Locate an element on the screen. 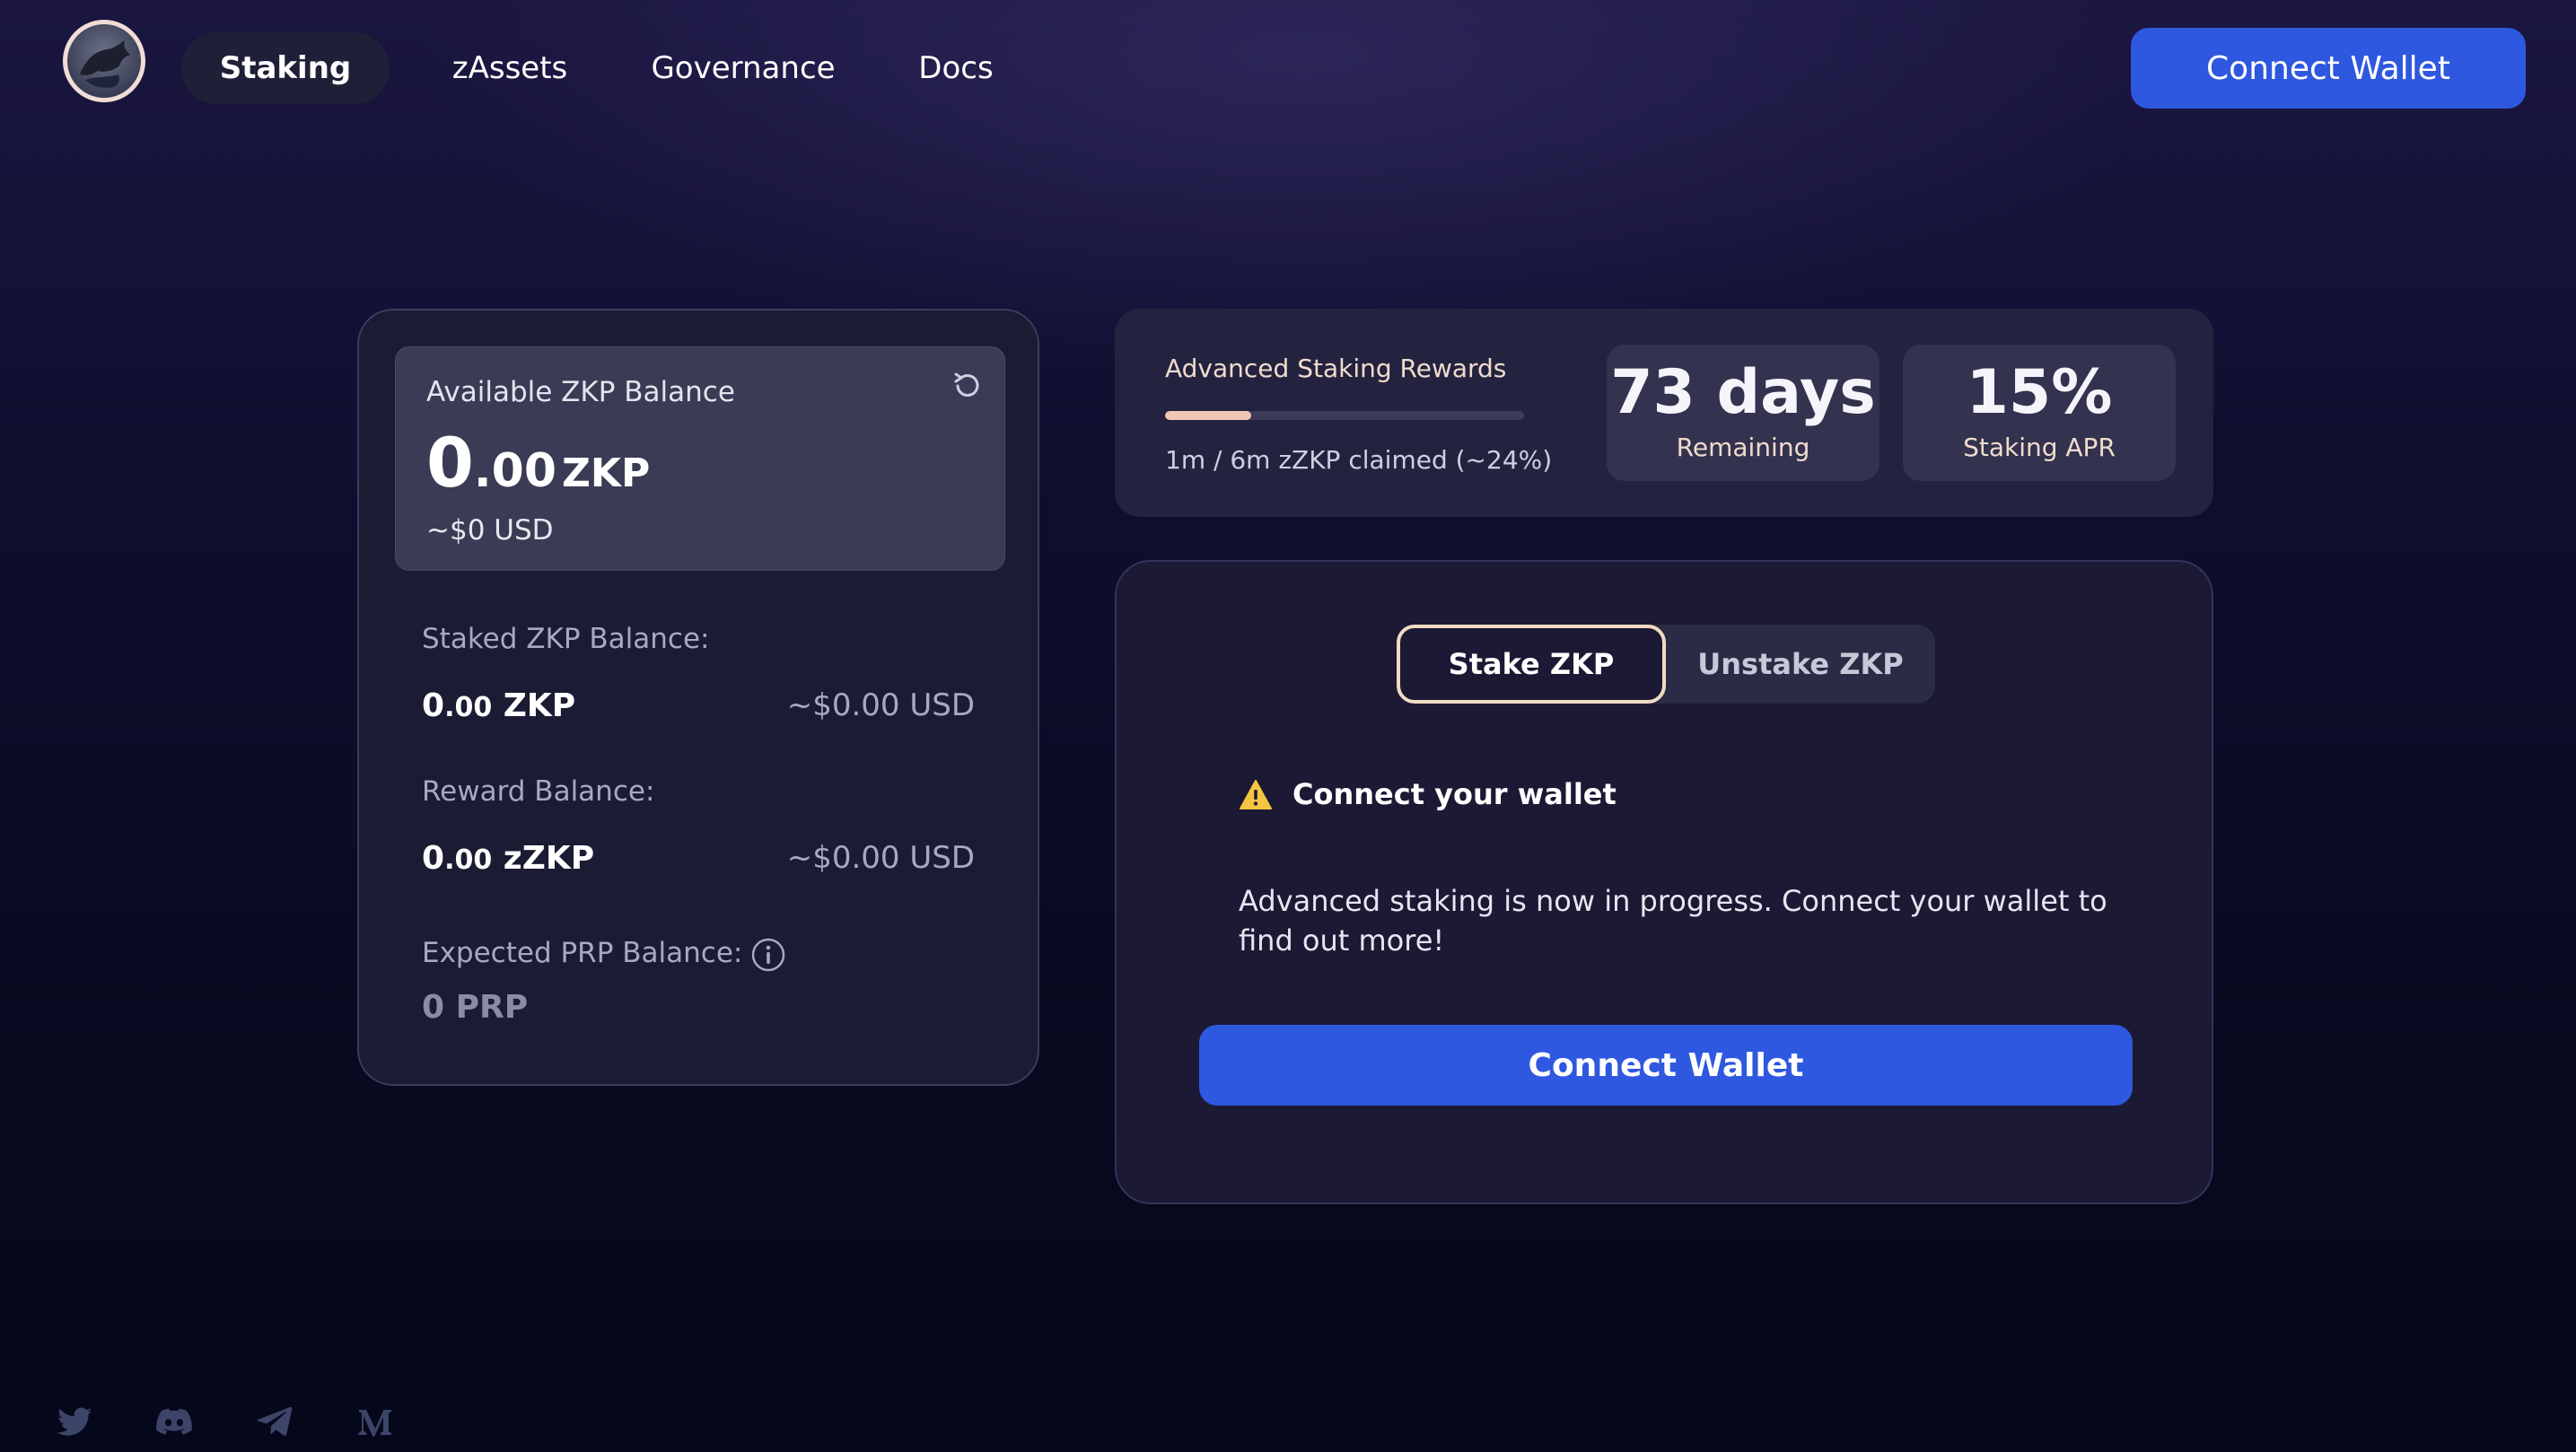 This screenshot has width=2576, height=1452. panther-logo is located at coordinates (104, 61).